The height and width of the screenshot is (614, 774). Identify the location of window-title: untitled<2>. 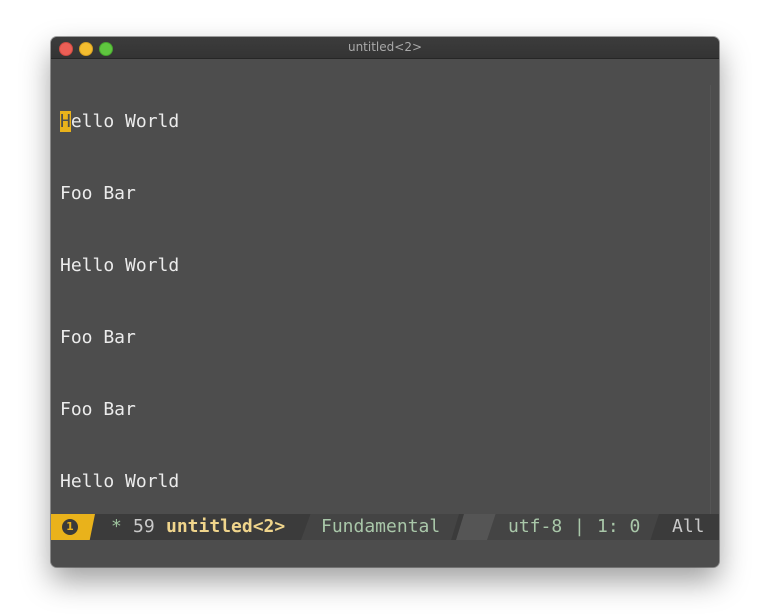
(385, 47).